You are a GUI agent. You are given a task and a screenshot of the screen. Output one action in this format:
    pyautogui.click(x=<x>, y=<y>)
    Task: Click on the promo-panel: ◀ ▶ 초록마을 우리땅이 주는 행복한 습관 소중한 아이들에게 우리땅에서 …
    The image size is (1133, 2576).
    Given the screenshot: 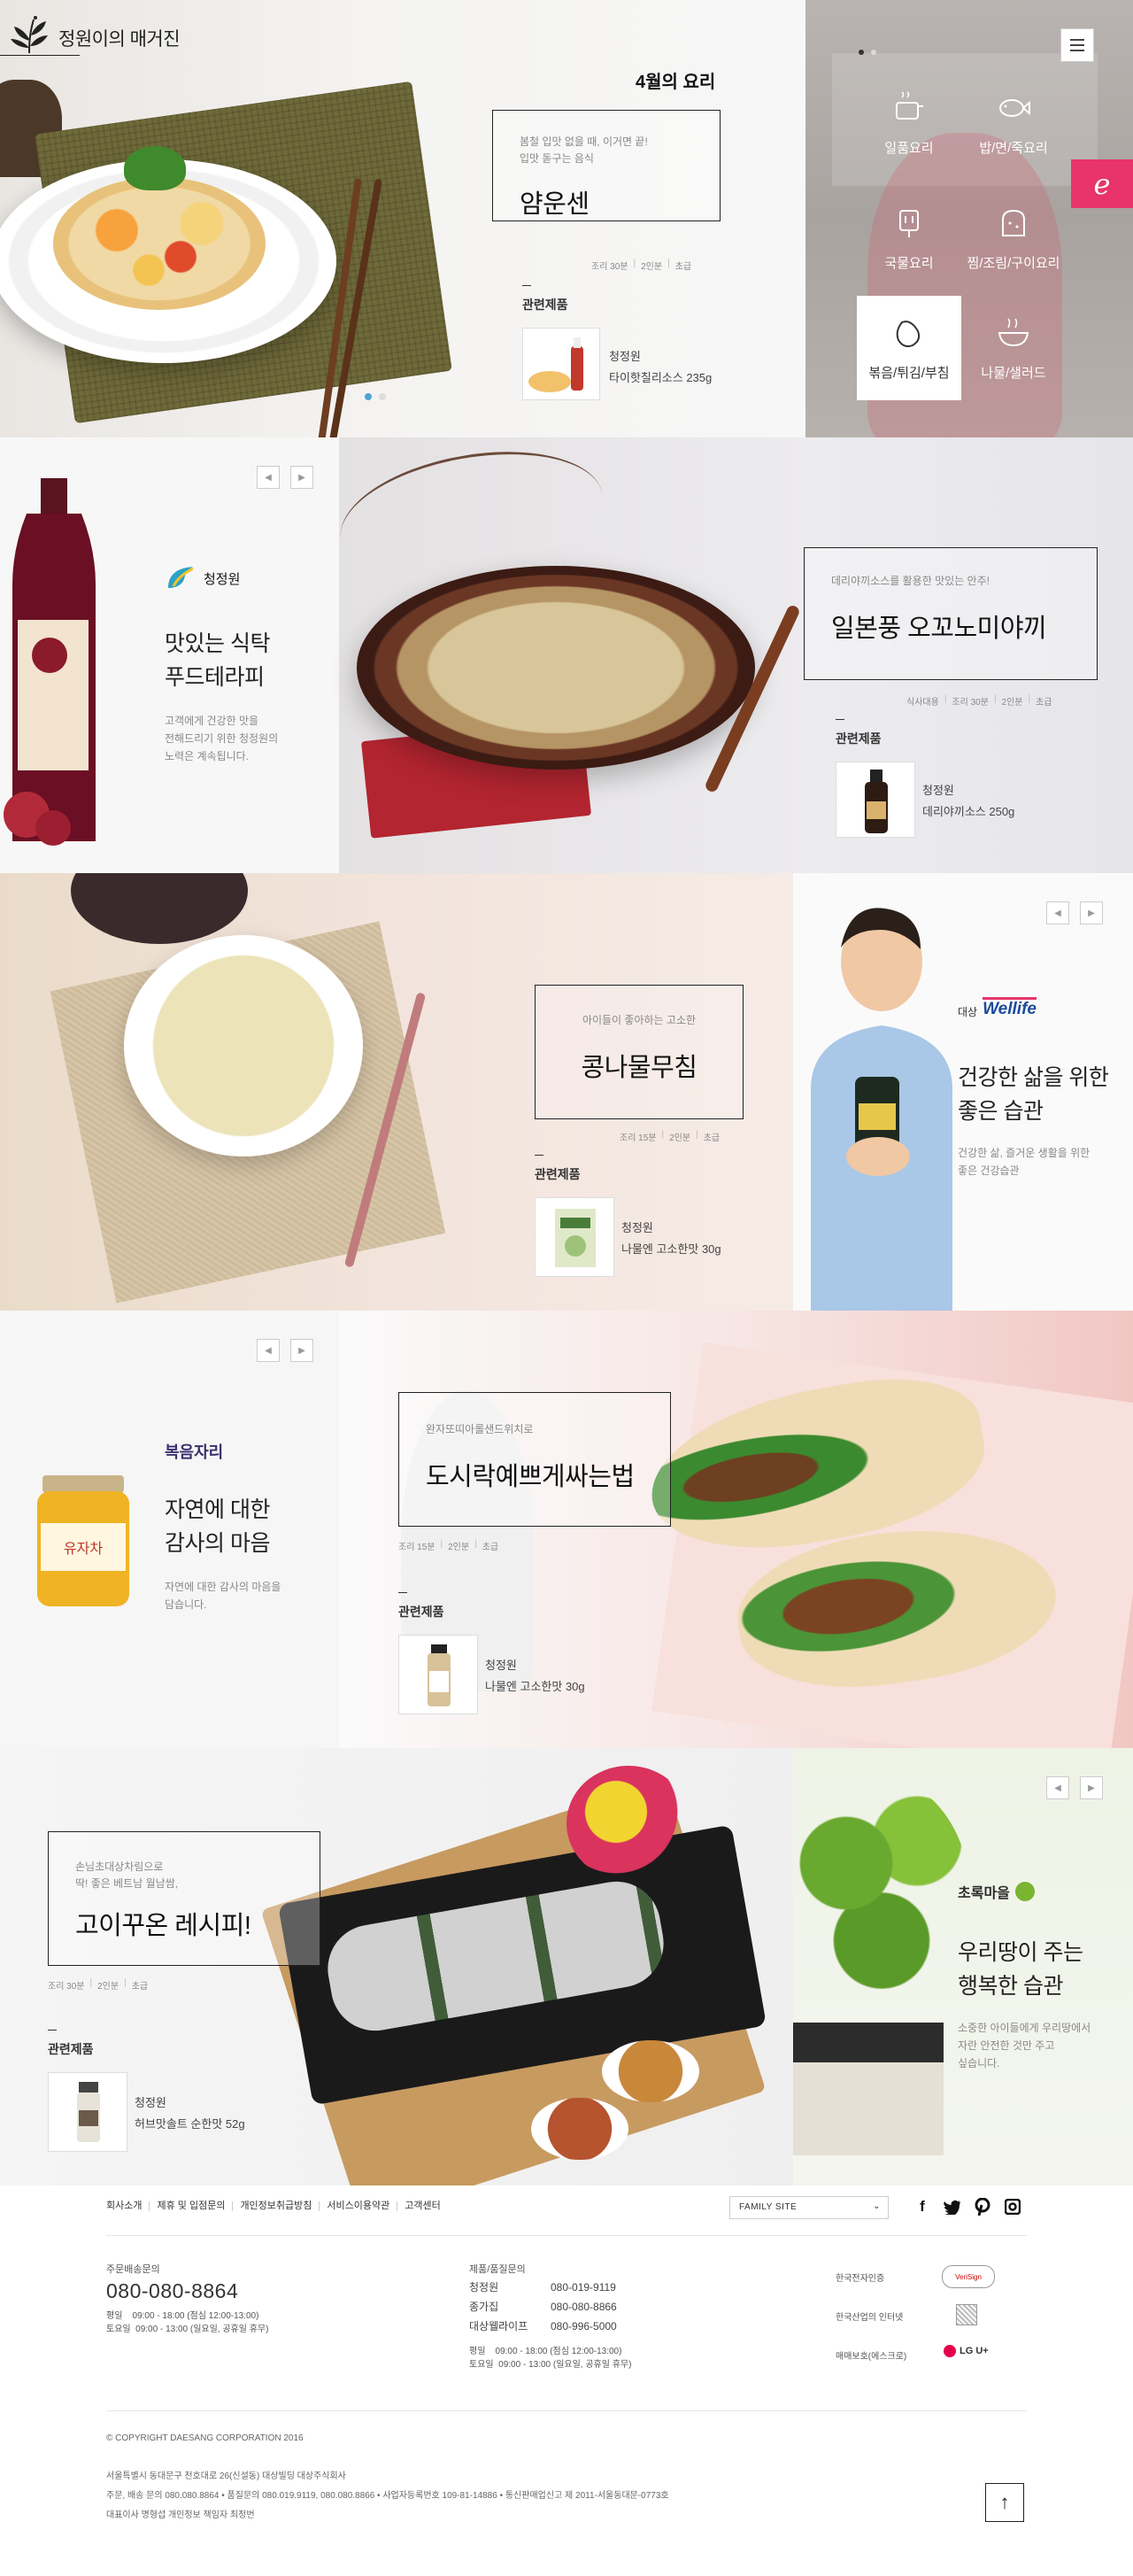 What is the action you would take?
    pyautogui.click(x=963, y=1966)
    